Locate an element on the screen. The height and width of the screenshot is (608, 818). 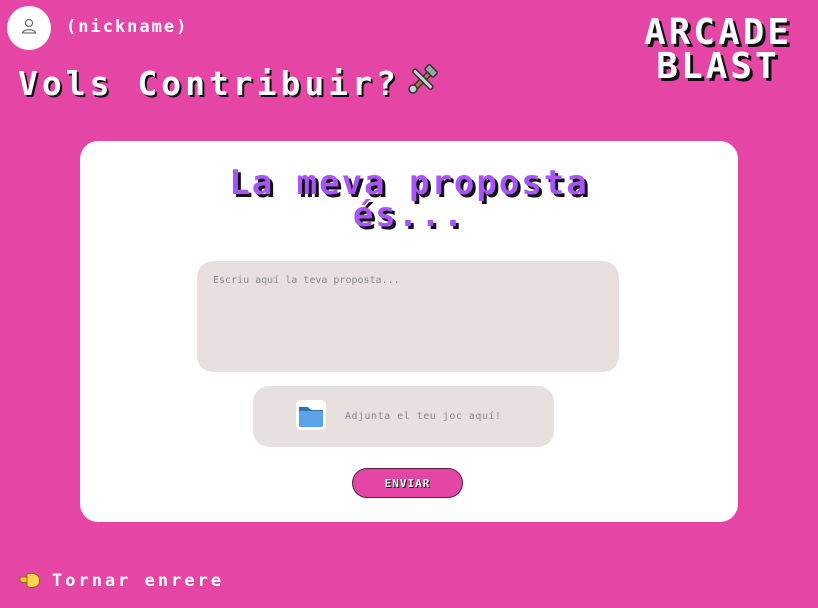
folder-icon is located at coordinates (311, 417).